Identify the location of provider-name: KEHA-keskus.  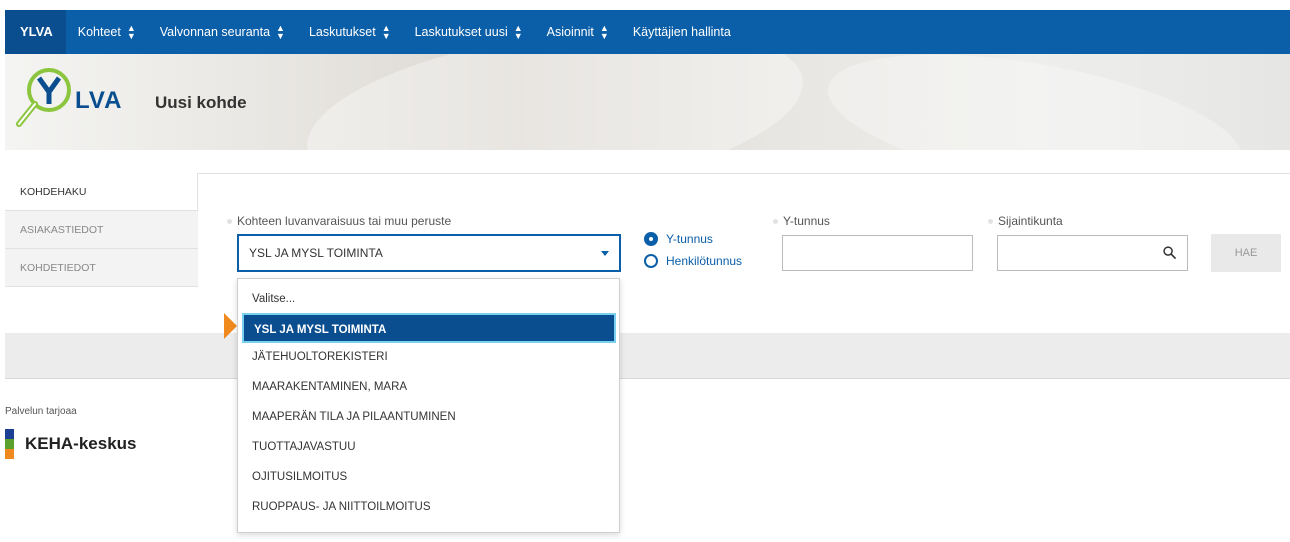
(81, 443).